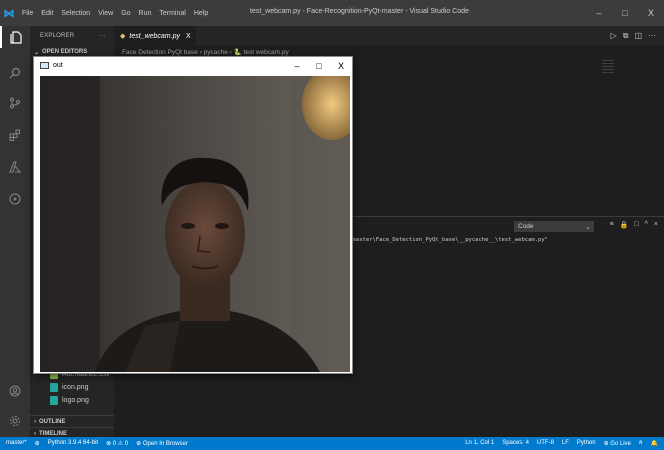 This screenshot has height=450, width=664. Describe the element at coordinates (52, 422) in the screenshot. I see `outline-label: OUTLINE` at that location.